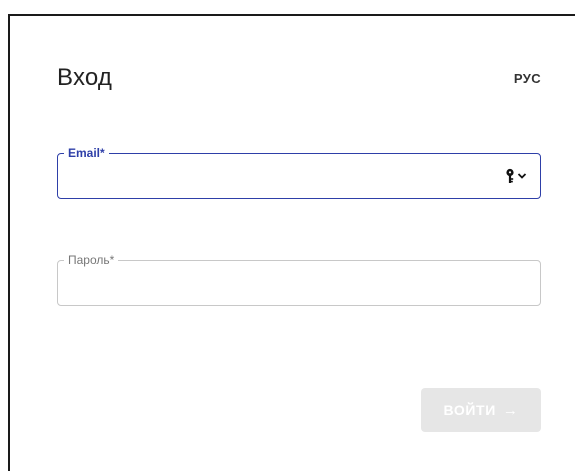 The height and width of the screenshot is (471, 575). I want to click on chevron-down-icon, so click(522, 176).